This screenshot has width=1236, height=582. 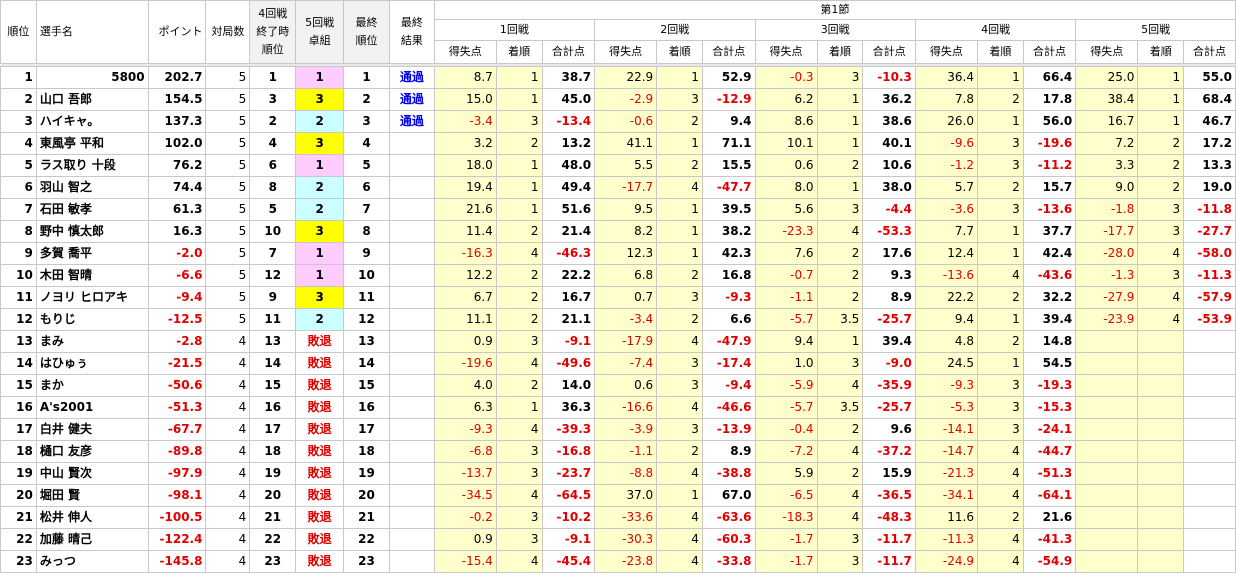 I want to click on final-rank-cell: 4, so click(x=367, y=143).